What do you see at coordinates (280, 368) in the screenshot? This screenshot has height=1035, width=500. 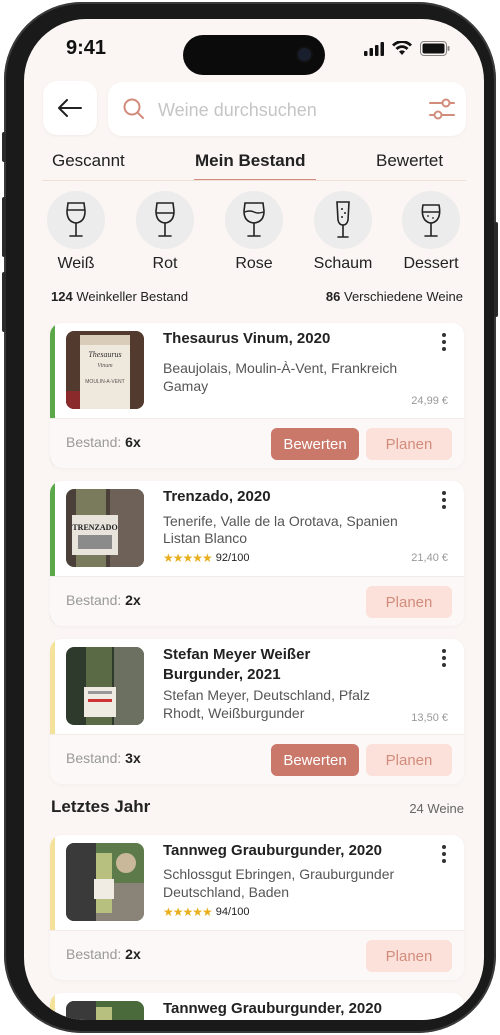 I see `wine-region: Beaujolais, Moulin-À-Vent, Frankreich` at bounding box center [280, 368].